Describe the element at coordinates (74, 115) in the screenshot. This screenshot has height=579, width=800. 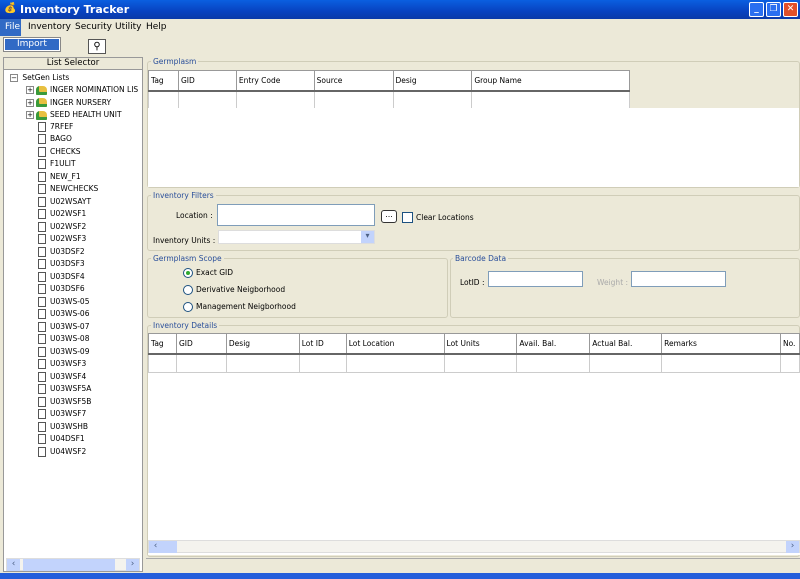
I see `tree-folder: + SEED HEALTH UNIT` at that location.